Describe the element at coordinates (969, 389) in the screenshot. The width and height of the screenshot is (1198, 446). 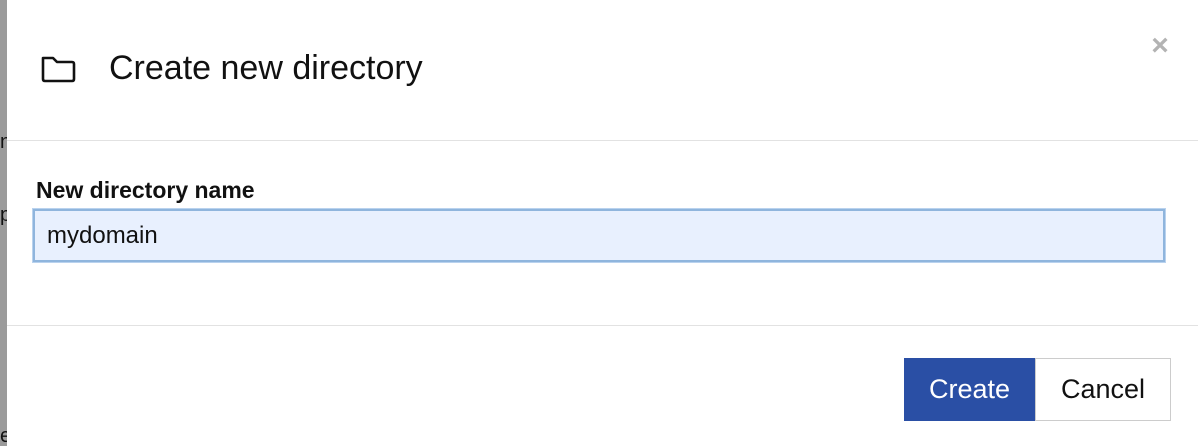
I see `create-button: Create` at that location.